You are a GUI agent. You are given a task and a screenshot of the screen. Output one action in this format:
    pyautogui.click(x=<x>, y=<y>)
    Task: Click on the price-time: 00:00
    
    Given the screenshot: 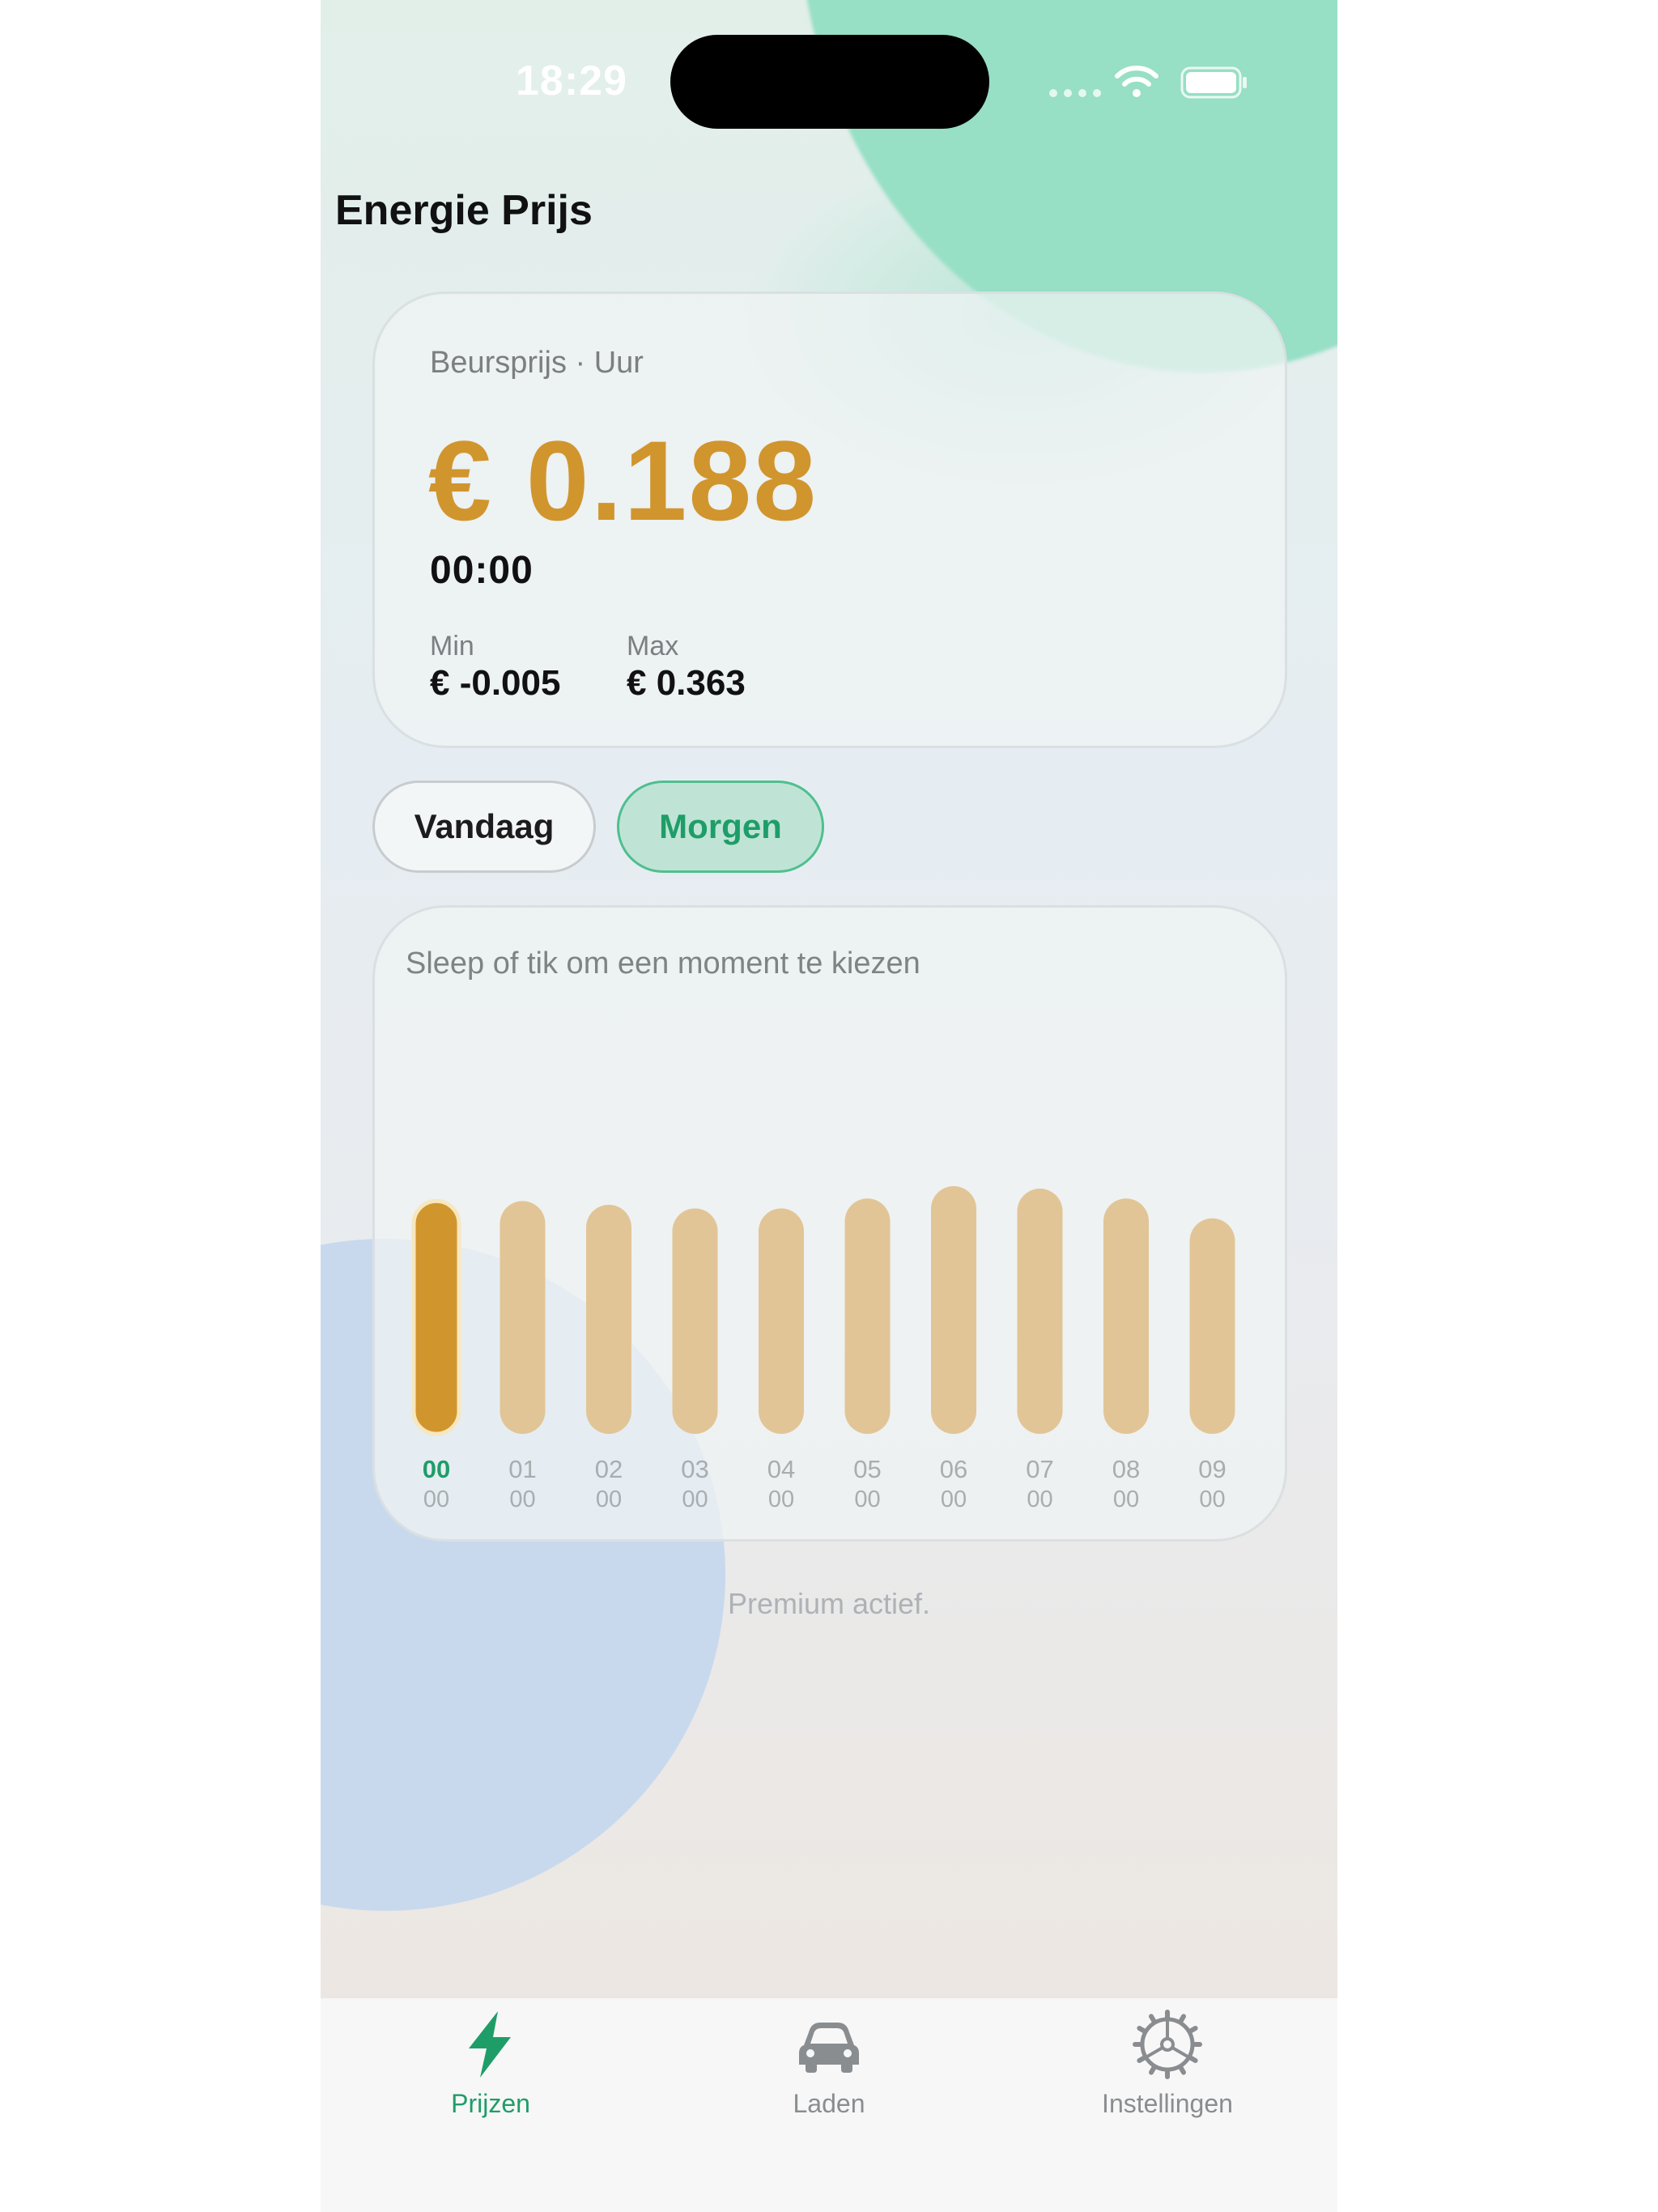 What is the action you would take?
    pyautogui.click(x=482, y=570)
    